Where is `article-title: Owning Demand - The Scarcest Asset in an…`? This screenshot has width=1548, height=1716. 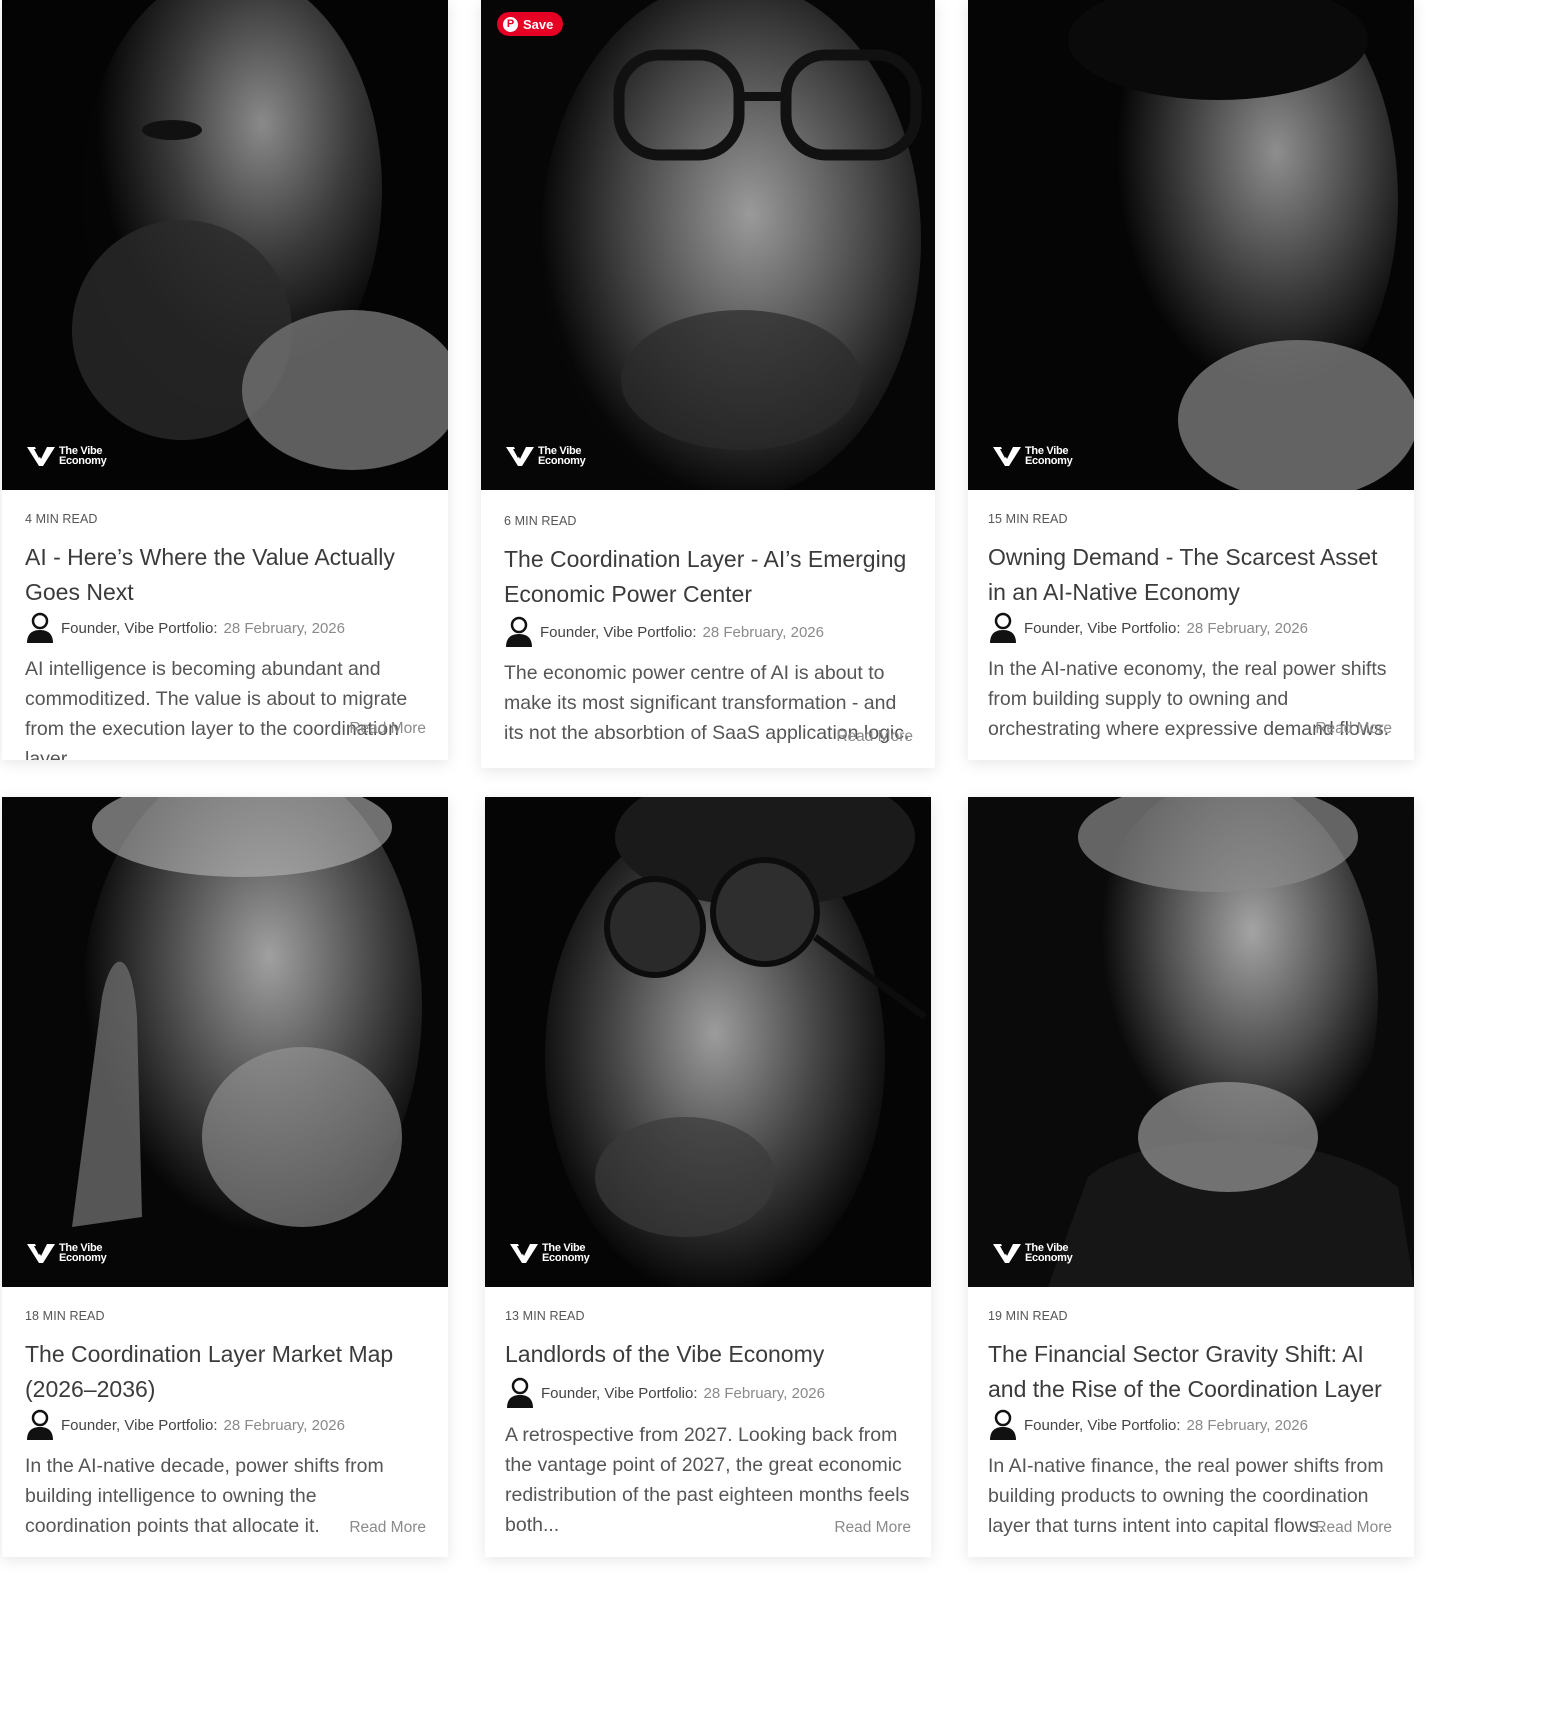
article-title: Owning Demand - The Scarcest Asset in an… is located at coordinates (1190, 575).